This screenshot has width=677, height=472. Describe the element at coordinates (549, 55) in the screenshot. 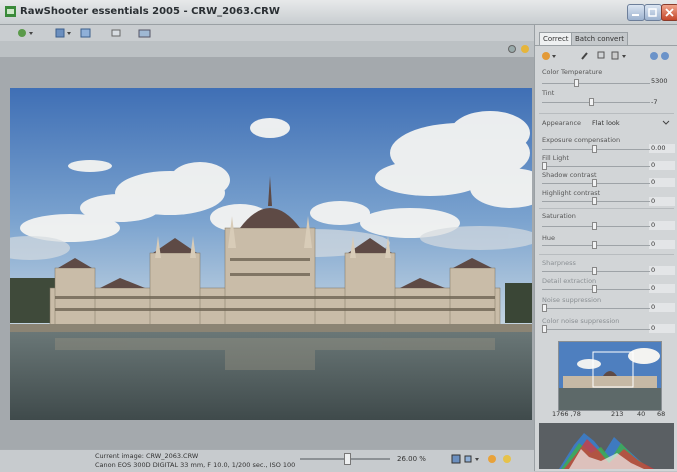

I see `snapshot-dropdown-icon` at that location.